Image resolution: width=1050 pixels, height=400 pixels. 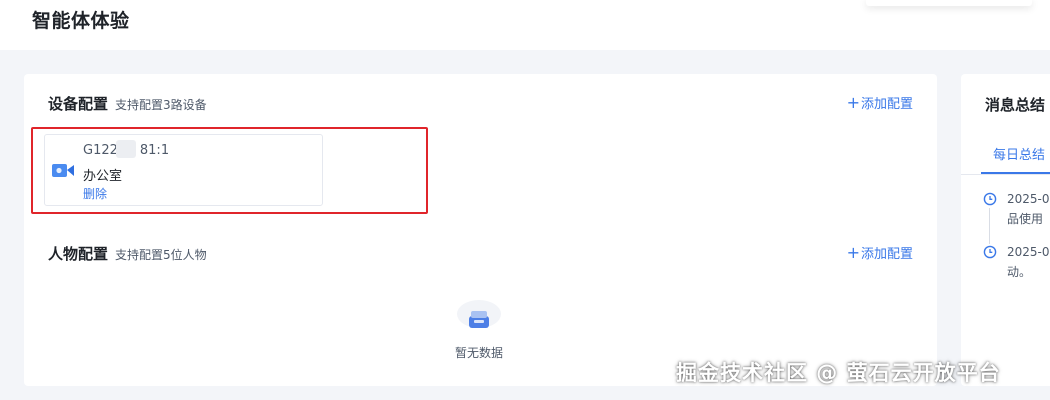 What do you see at coordinates (229, 170) in the screenshot?
I see `highlight-annotation` at bounding box center [229, 170].